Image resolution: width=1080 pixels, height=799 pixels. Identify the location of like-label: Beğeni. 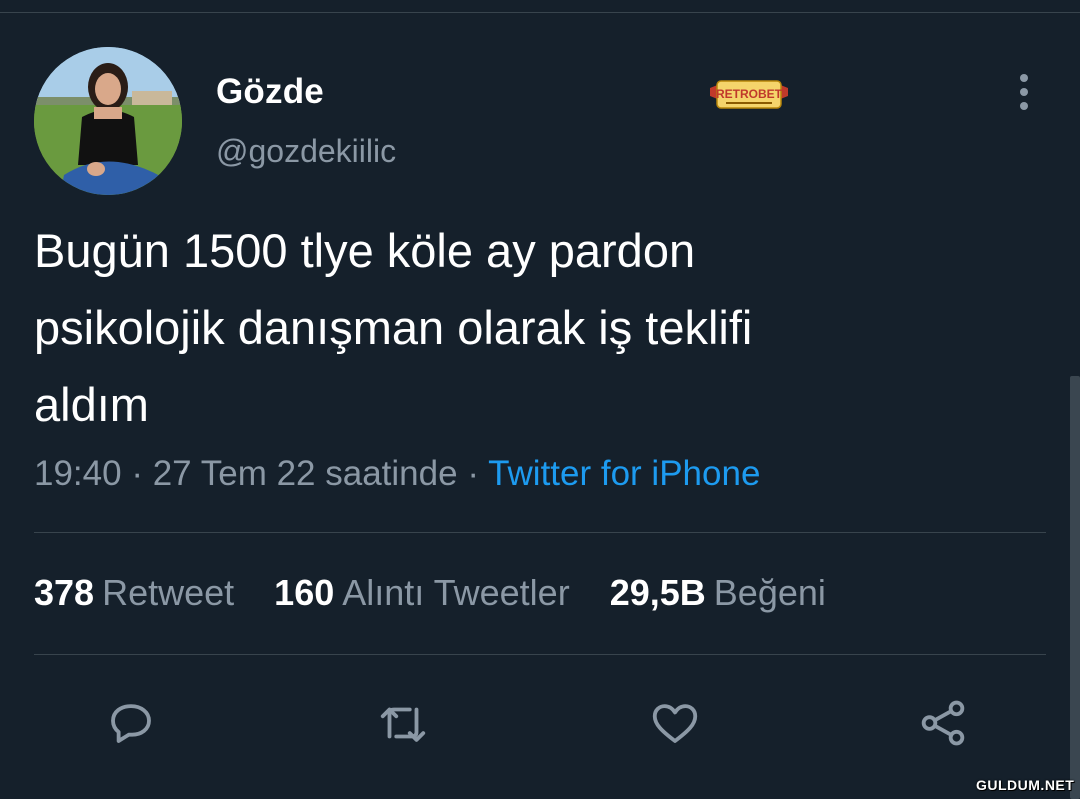
(769, 592).